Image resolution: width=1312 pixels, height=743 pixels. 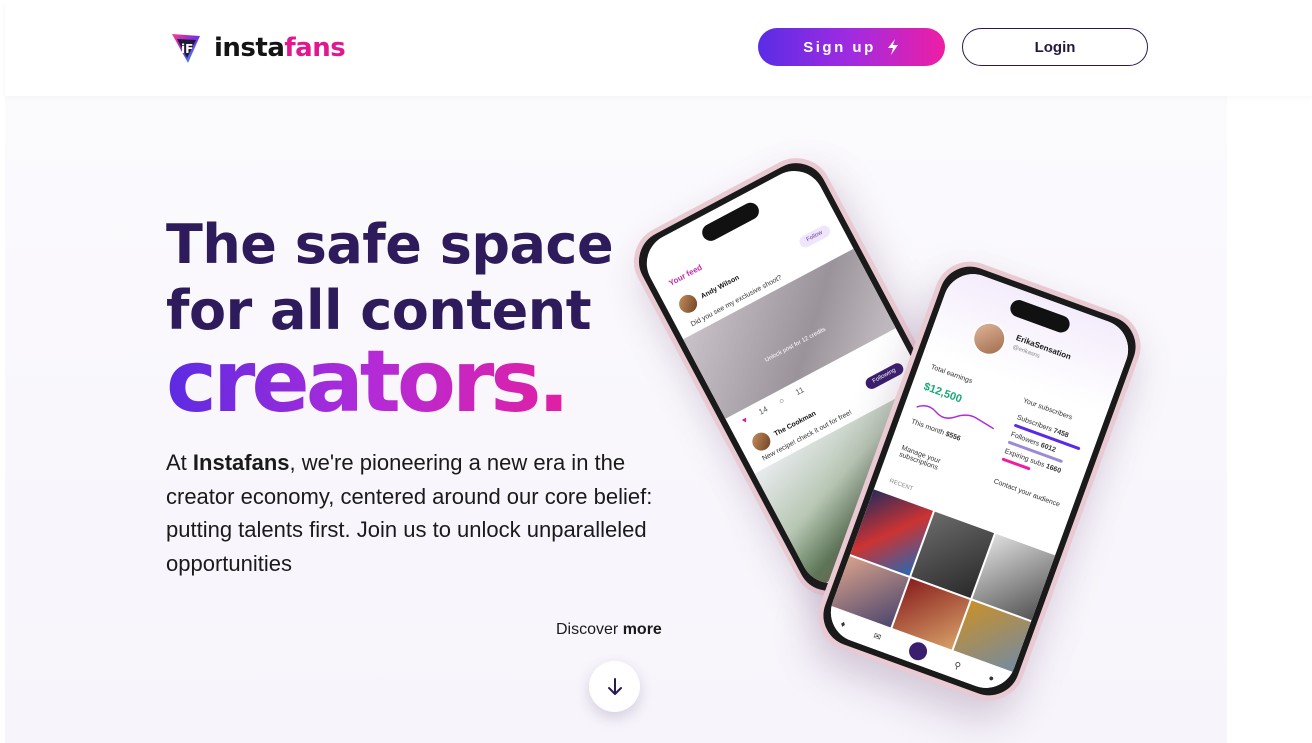 What do you see at coordinates (389, 382) in the screenshot?
I see `hero-title-accent: creators.` at bounding box center [389, 382].